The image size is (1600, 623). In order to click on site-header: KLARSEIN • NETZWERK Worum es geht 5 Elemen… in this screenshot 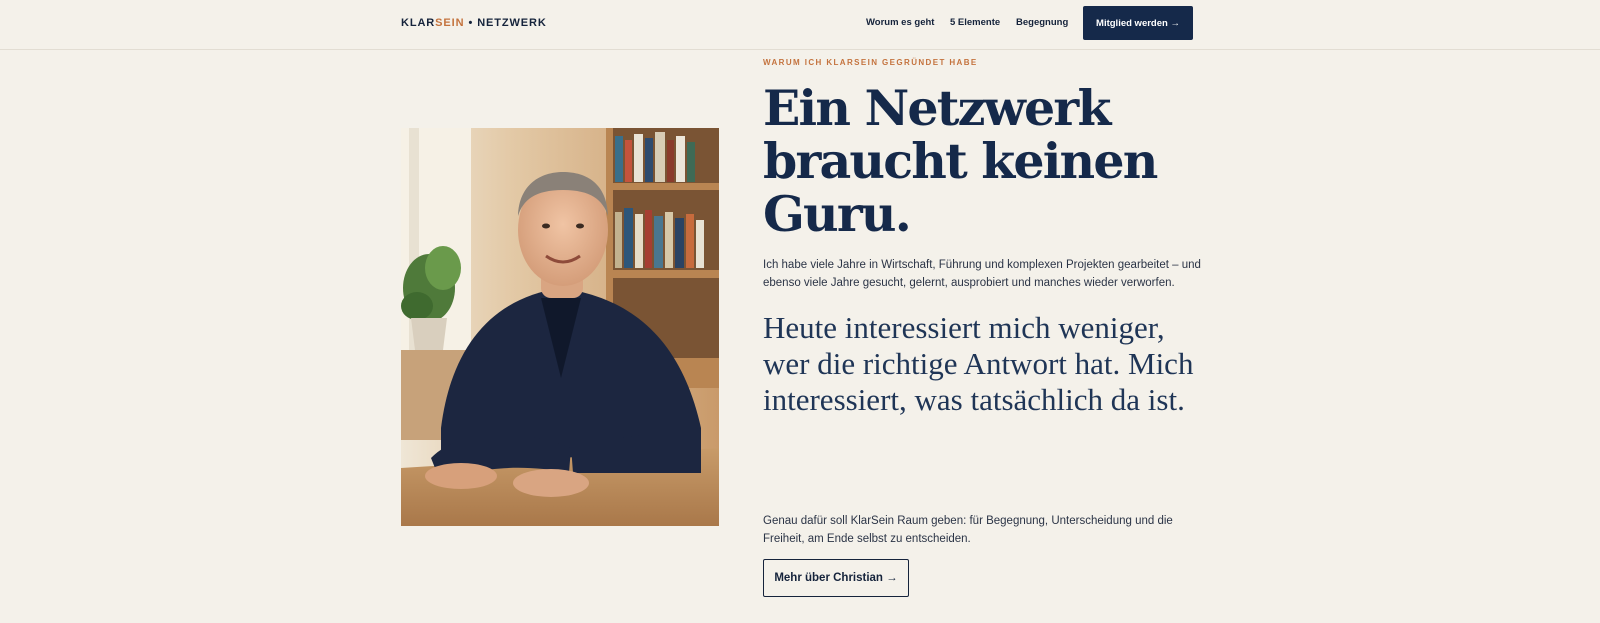, I will do `click(800, 25)`.